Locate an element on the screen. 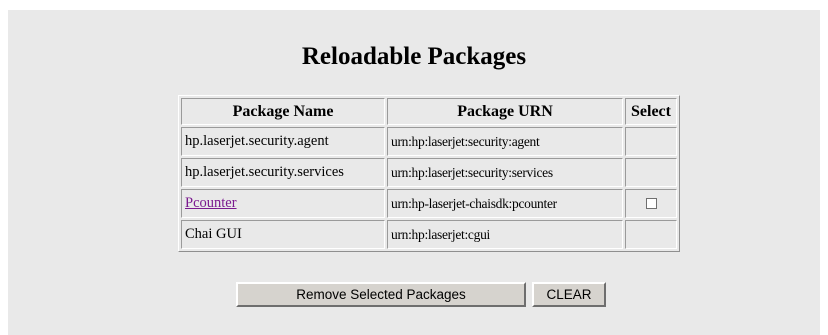 The width and height of the screenshot is (828, 335). table-header-row: Package Name Package URN Select is located at coordinates (429, 111).